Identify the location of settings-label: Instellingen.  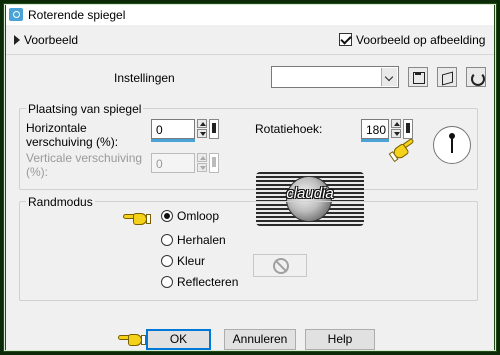
(144, 78).